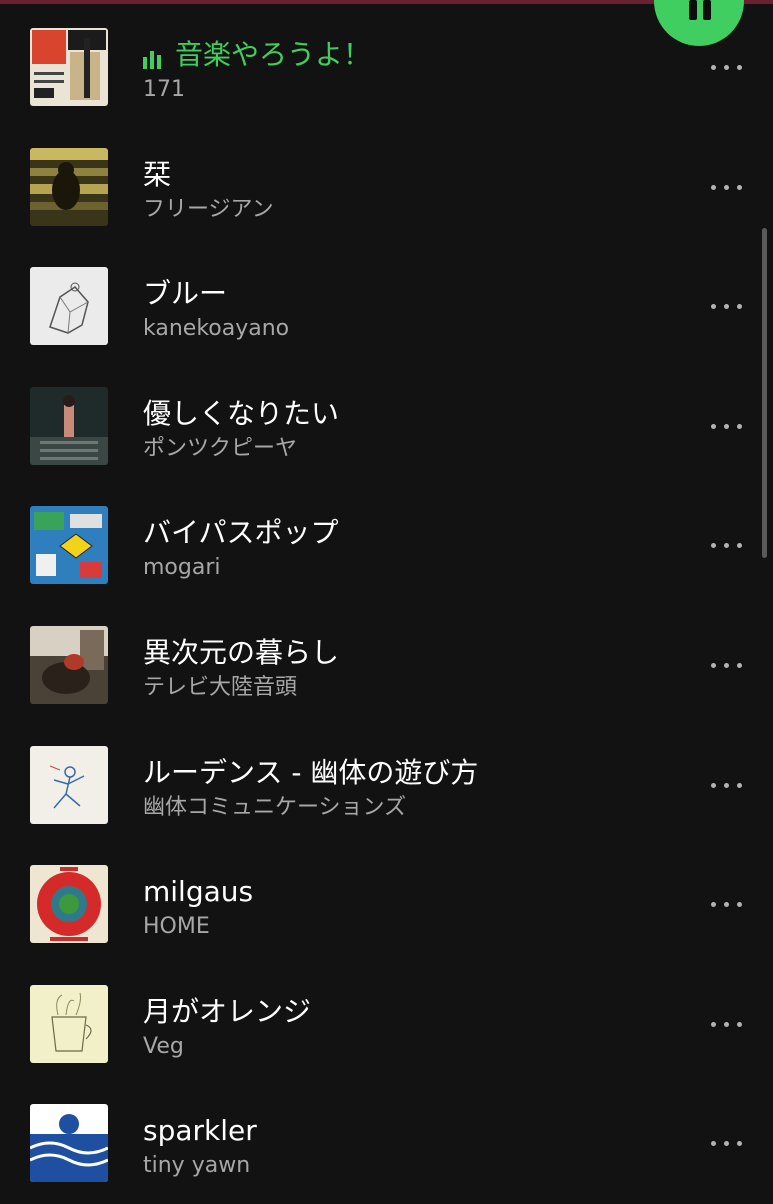 The width and height of the screenshot is (773, 1204). Describe the element at coordinates (220, 687) in the screenshot. I see `track-artist: テレビ大陸音頭` at that location.